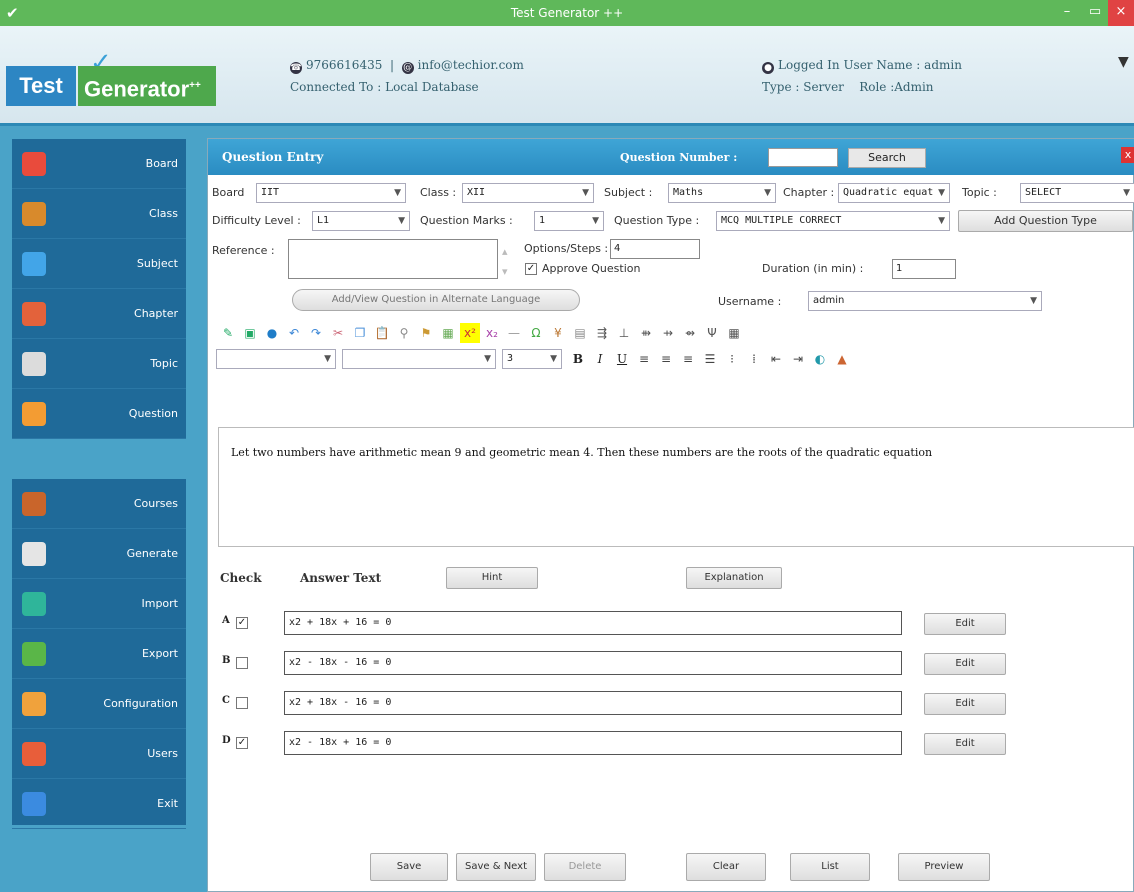 This screenshot has width=1134, height=892. I want to click on find-icon: ⚲, so click(404, 333).